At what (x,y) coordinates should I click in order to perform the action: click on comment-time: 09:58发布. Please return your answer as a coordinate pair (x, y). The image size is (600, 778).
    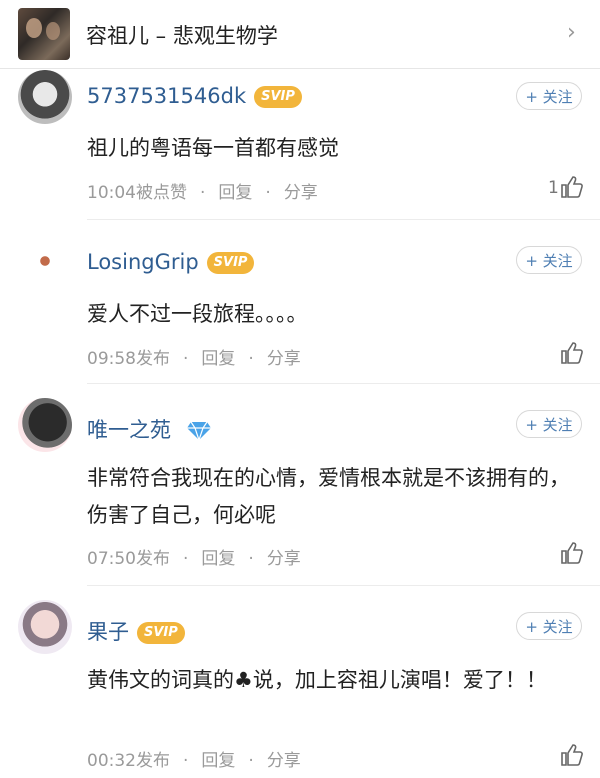
    Looking at the image, I should click on (128, 359).